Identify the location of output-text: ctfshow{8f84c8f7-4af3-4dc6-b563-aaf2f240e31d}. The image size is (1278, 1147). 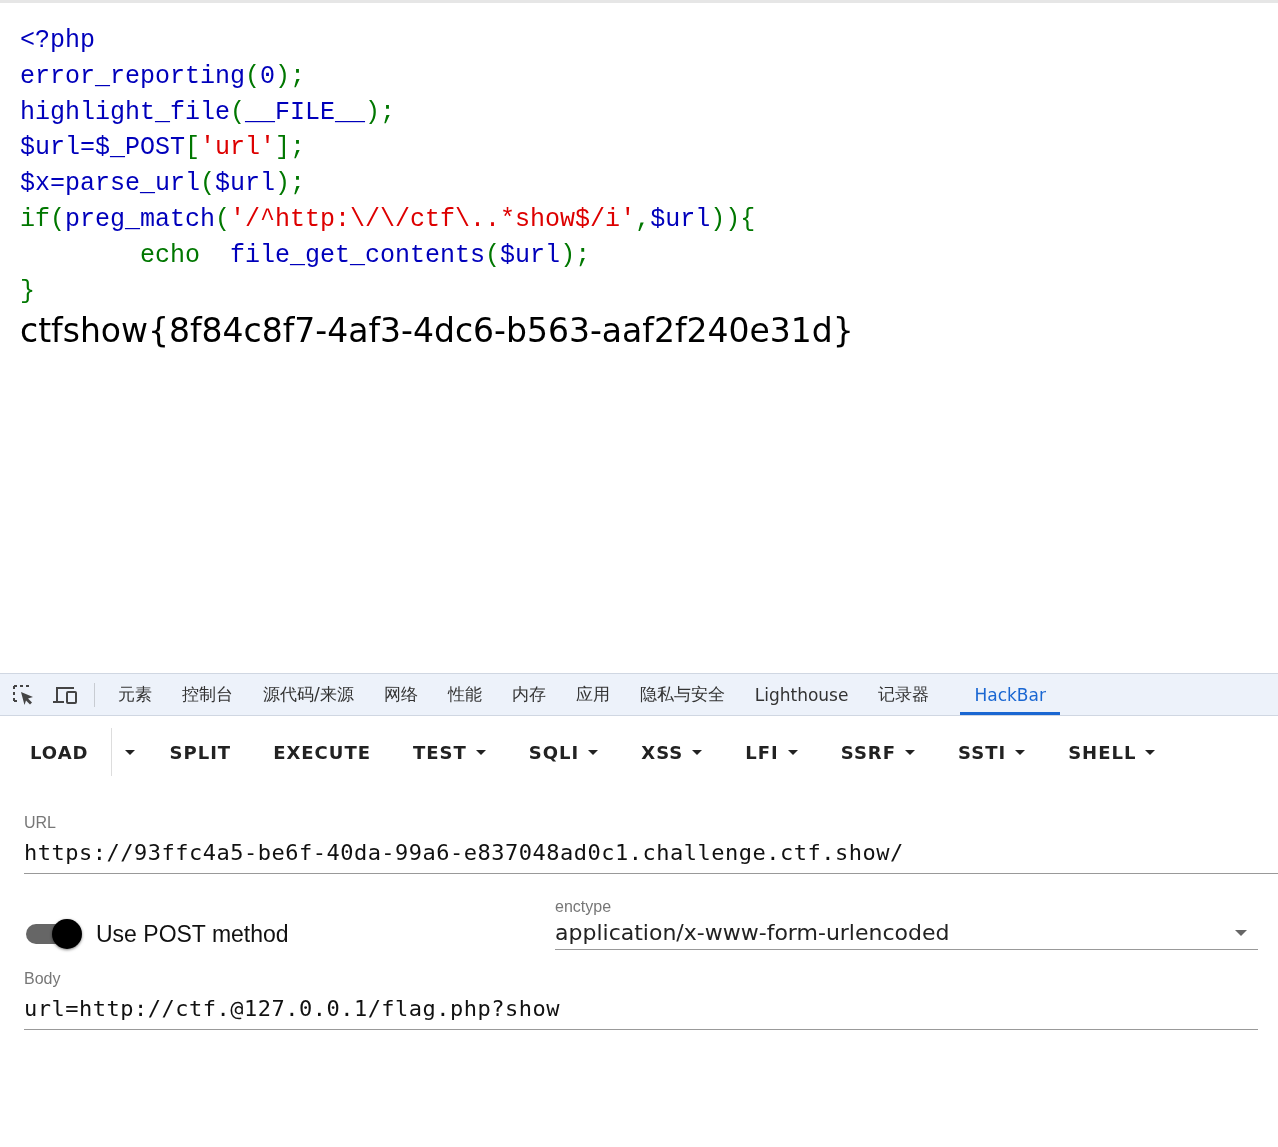
(437, 331).